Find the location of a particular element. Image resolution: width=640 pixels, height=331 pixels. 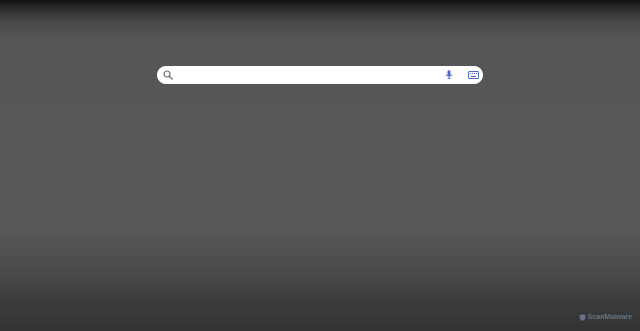

microphone-icon is located at coordinates (449, 75).